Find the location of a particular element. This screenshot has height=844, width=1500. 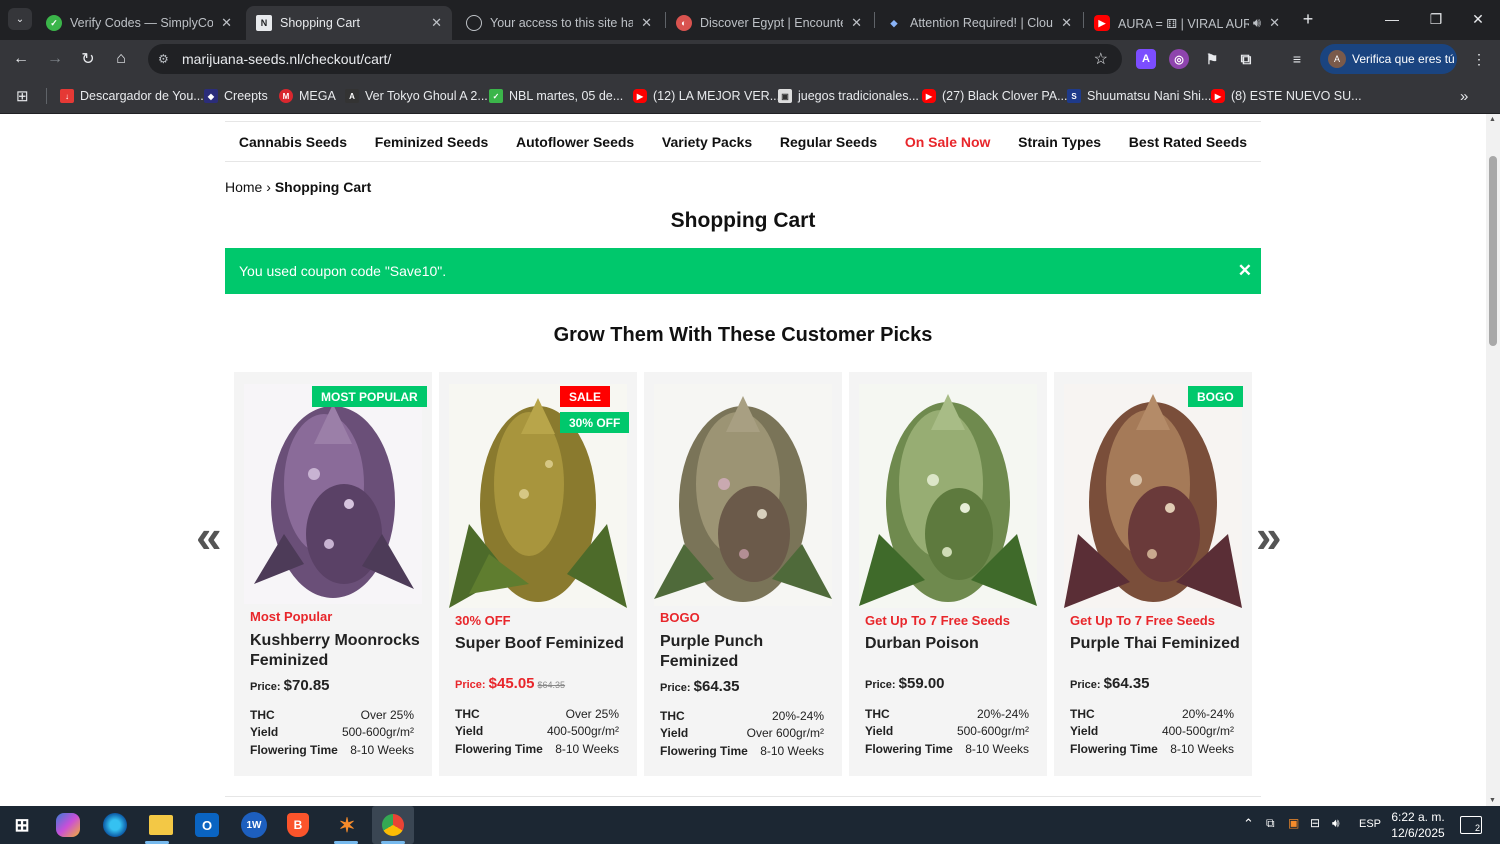

home-button: ⌂ is located at coordinates (121, 59).